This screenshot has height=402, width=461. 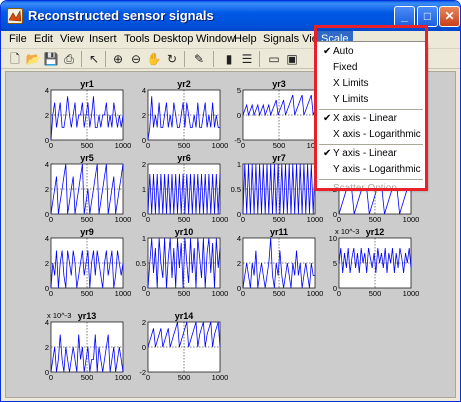 I want to click on scale-menu-item-scatter-option: Scatter Option, so click(x=371, y=189).